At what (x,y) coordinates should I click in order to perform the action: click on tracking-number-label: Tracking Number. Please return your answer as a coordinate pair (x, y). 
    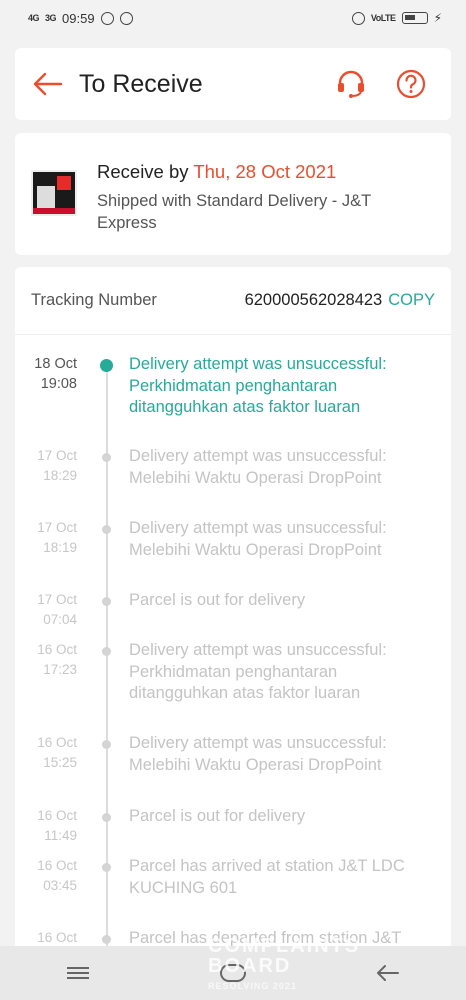
    Looking at the image, I should click on (94, 300).